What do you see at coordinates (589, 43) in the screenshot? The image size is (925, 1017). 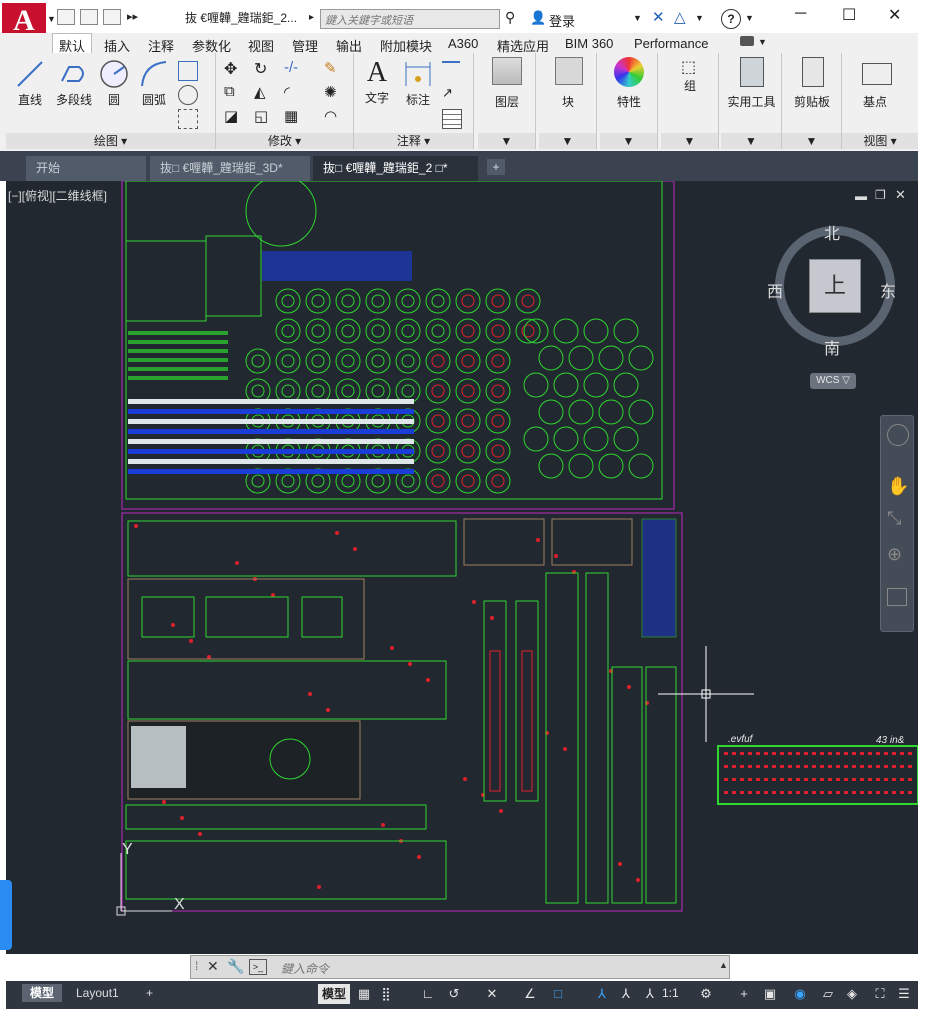 I see `tab-bim360: BIM 360` at bounding box center [589, 43].